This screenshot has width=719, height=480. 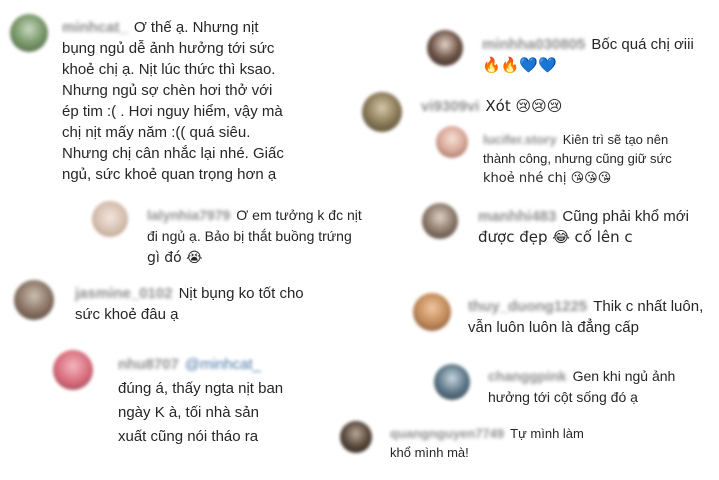 I want to click on comment-line: Nhưng ngủ sợ chèn hơi thở với, so click(x=167, y=90).